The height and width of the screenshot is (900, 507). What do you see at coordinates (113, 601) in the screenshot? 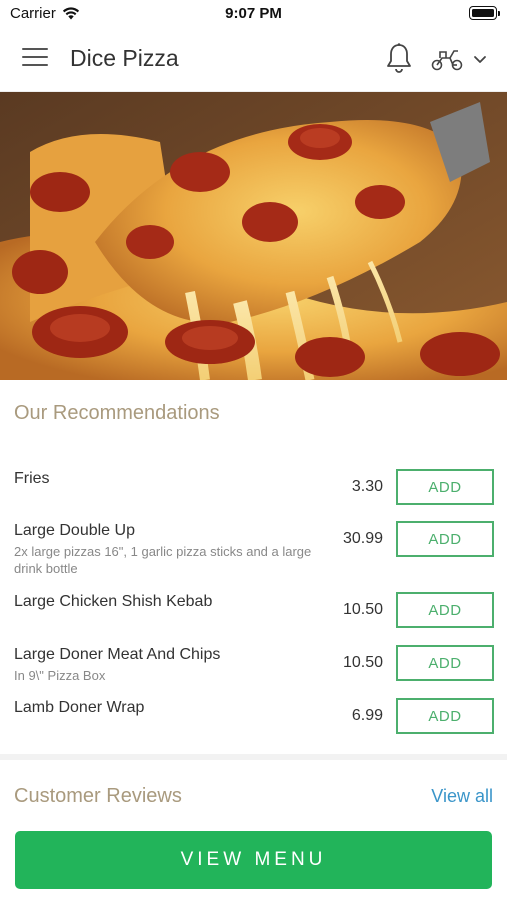
I see `item-name: Large Chicken Shish Kebab` at bounding box center [113, 601].